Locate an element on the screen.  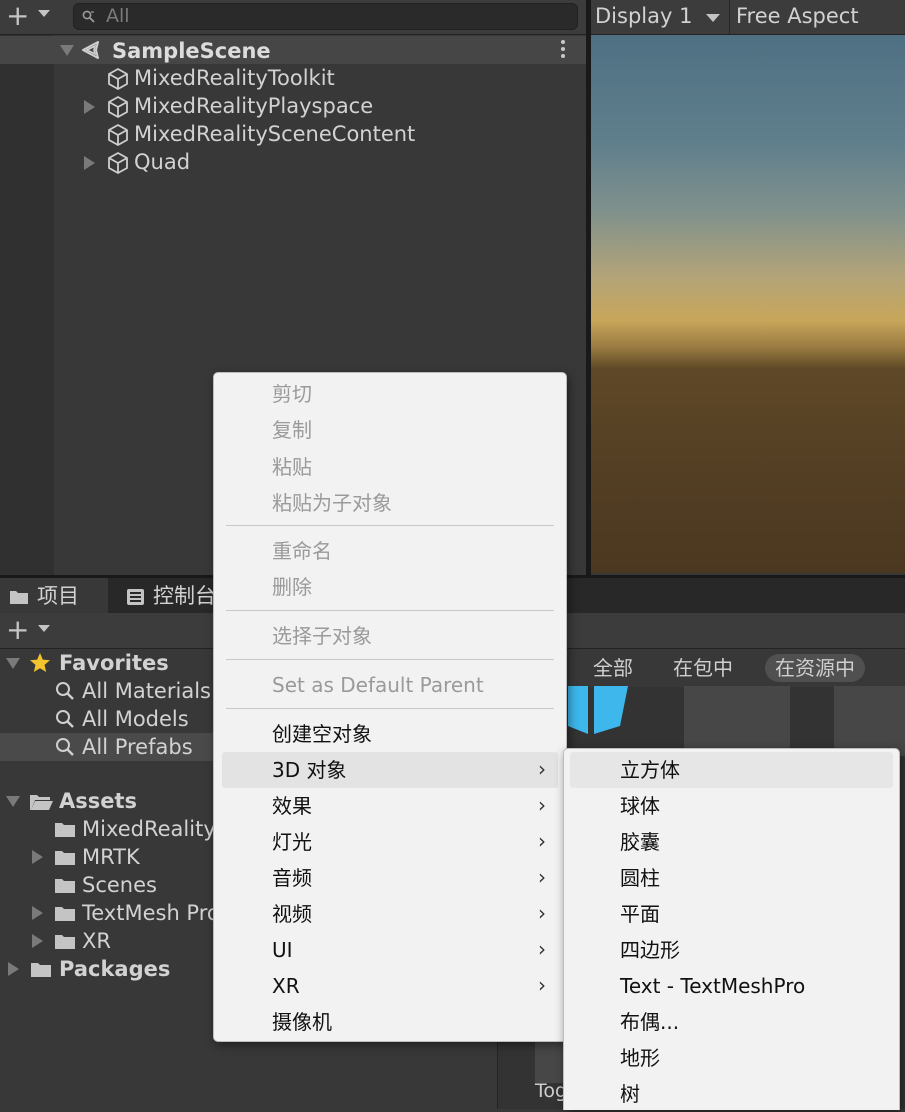
menu-item-cut: 剪切 is located at coordinates (390, 394).